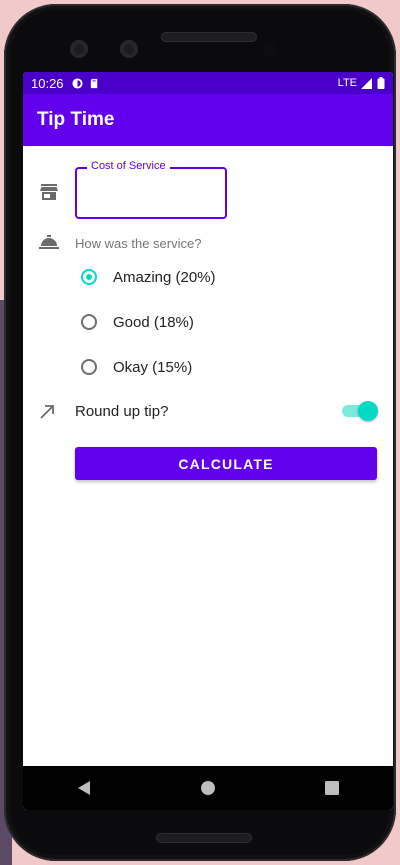 This screenshot has width=400, height=865. What do you see at coordinates (208, 120) in the screenshot?
I see `app-bar: Tip Time` at bounding box center [208, 120].